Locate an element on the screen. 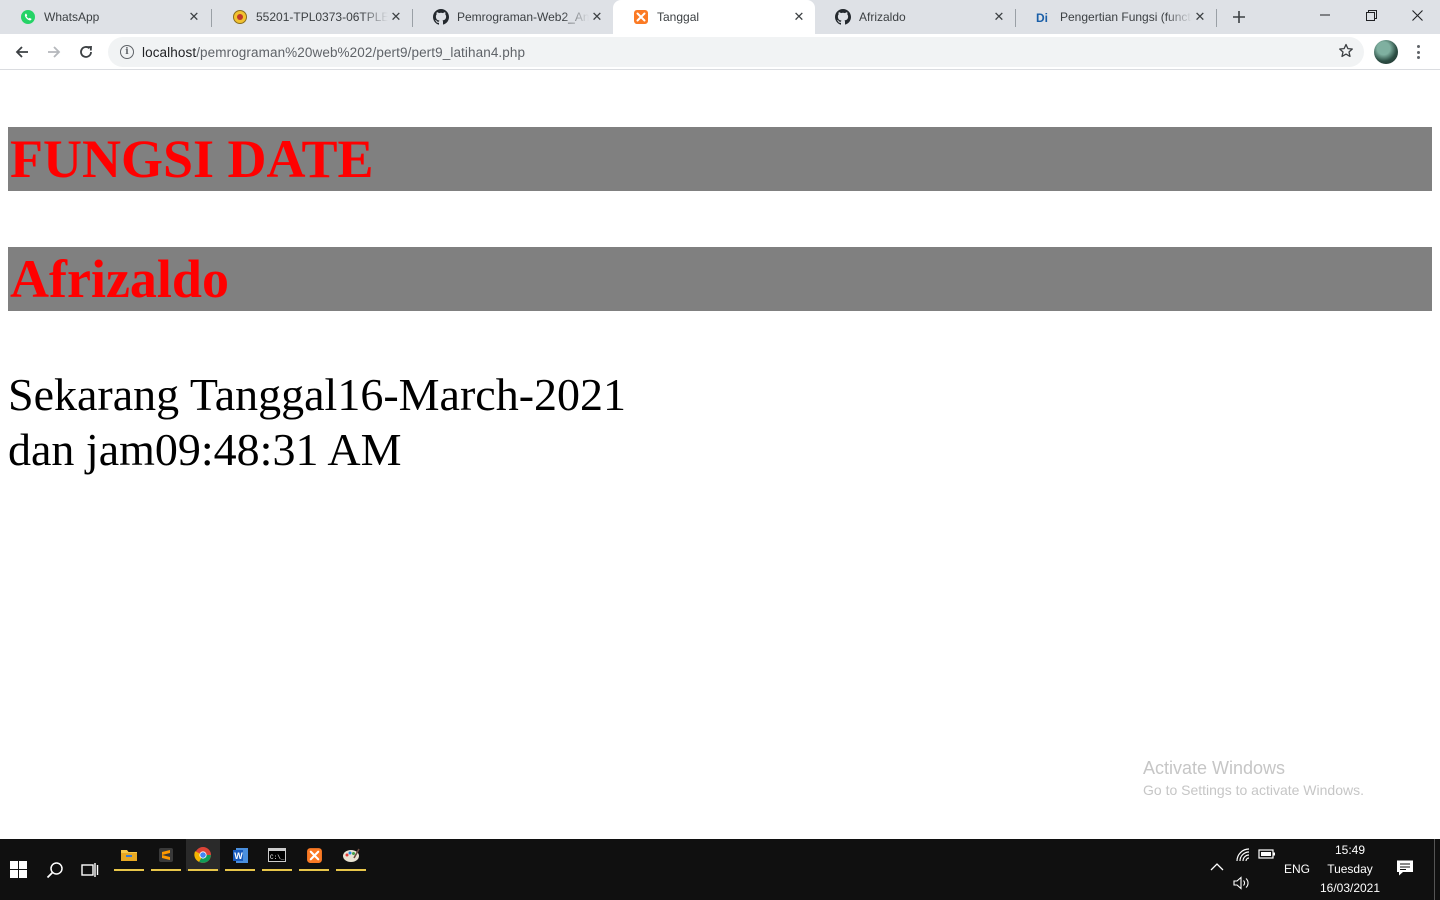 Image resolution: width=1440 pixels, height=900 pixels. watermark-subtitle: Go to Settings to activate Windows. is located at coordinates (1253, 790).